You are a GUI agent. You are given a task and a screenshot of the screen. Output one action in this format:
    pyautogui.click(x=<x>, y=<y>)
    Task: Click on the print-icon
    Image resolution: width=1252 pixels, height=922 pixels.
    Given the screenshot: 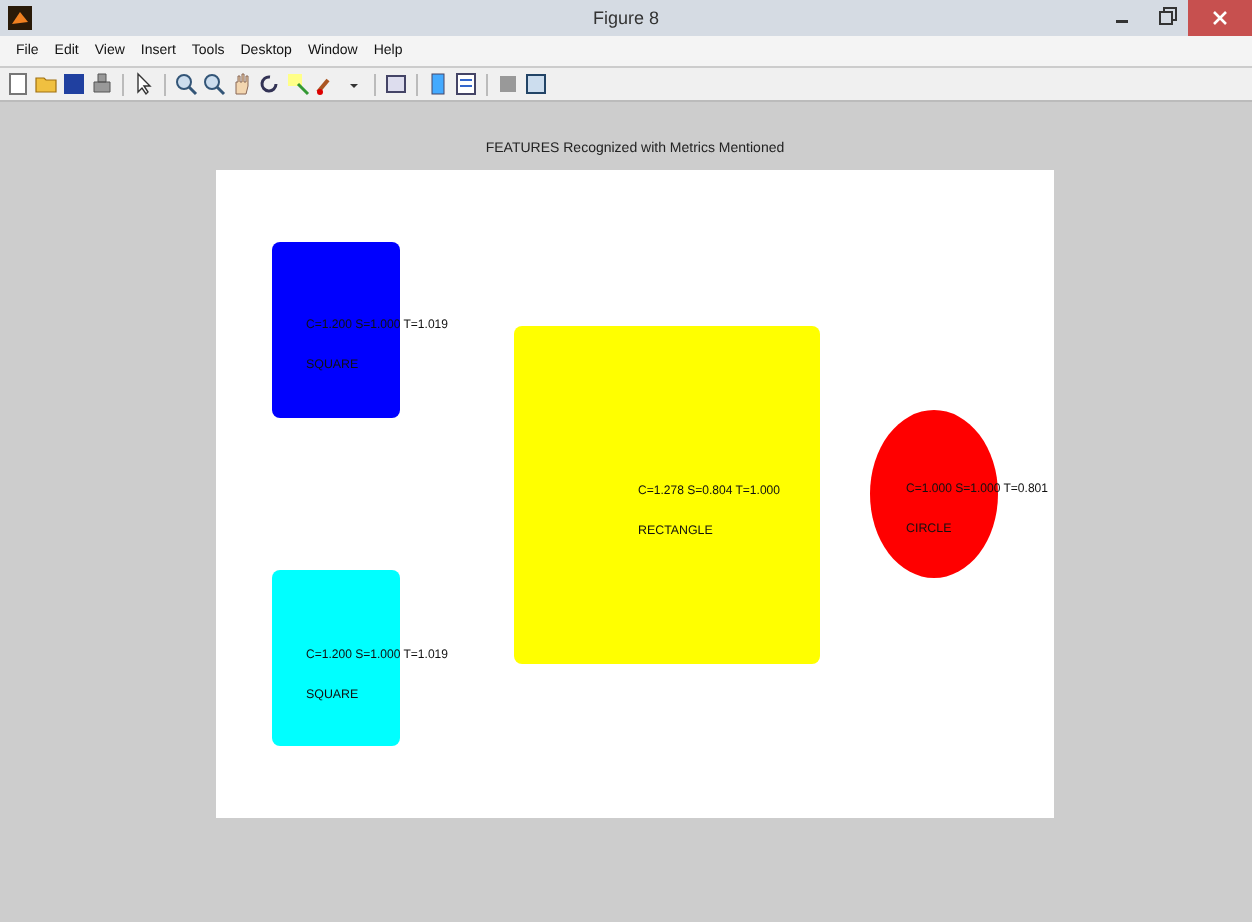 What is the action you would take?
    pyautogui.click(x=102, y=84)
    